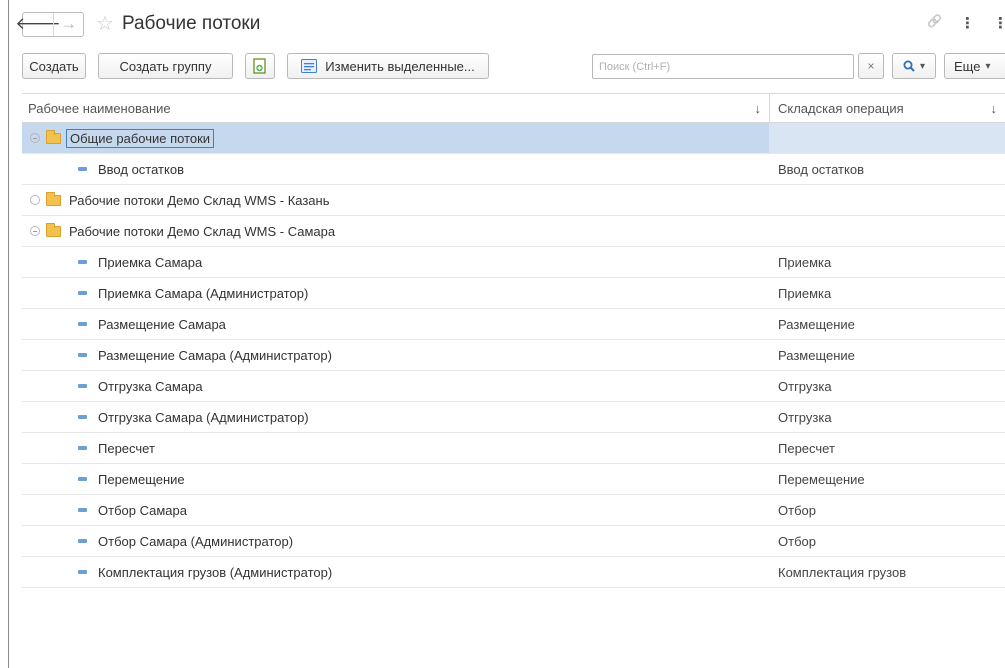  I want to click on search-clear-button: ×, so click(871, 66).